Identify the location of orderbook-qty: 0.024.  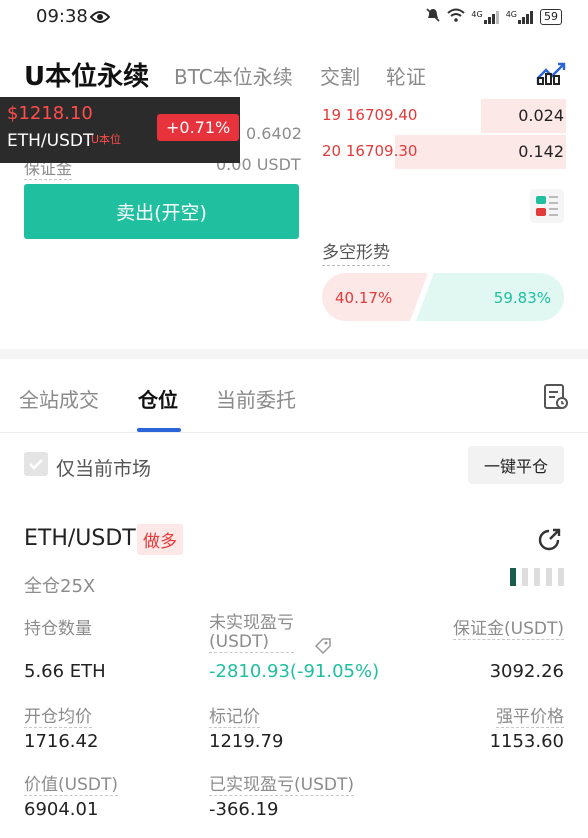
(541, 115).